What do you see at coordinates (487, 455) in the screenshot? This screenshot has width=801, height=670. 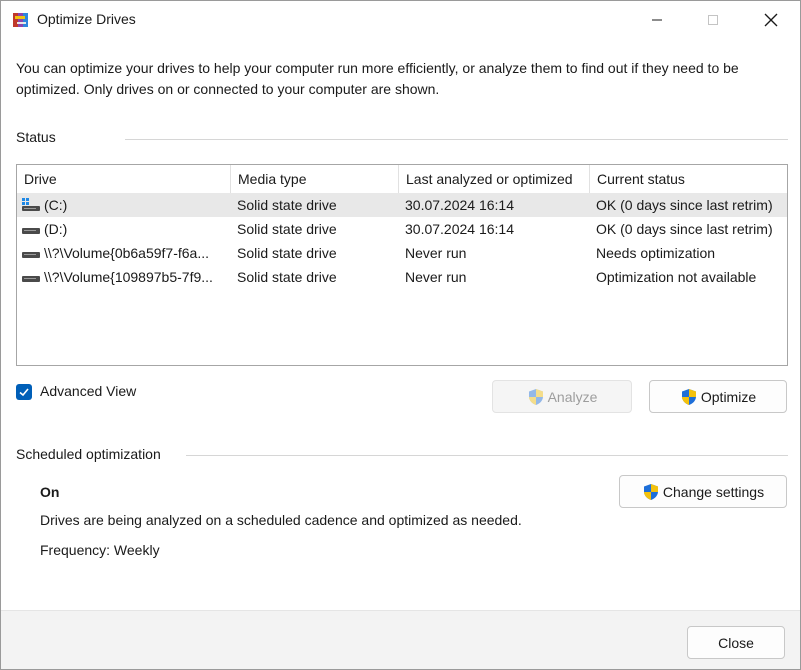 I see `scheduled-divider` at bounding box center [487, 455].